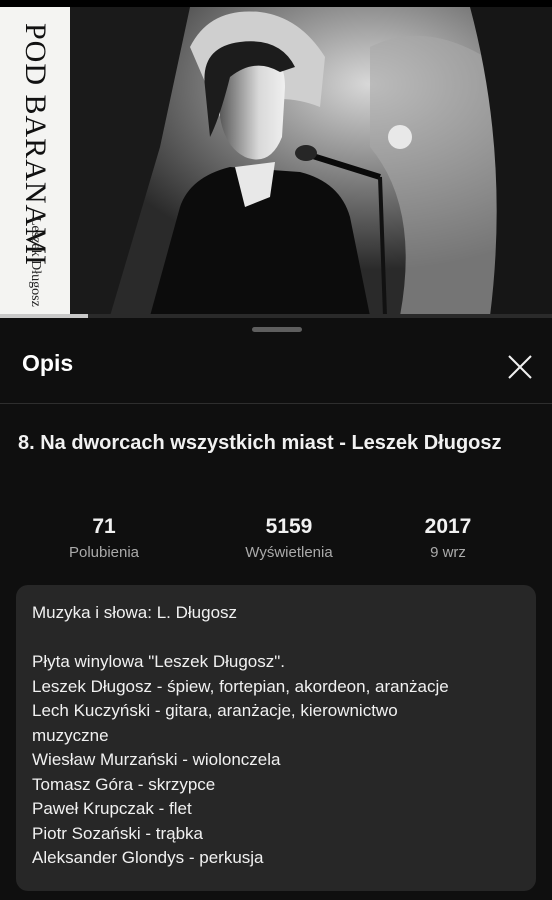 The image size is (552, 900). Describe the element at coordinates (70, 735) in the screenshot. I see `description-line: muzyczne` at that location.